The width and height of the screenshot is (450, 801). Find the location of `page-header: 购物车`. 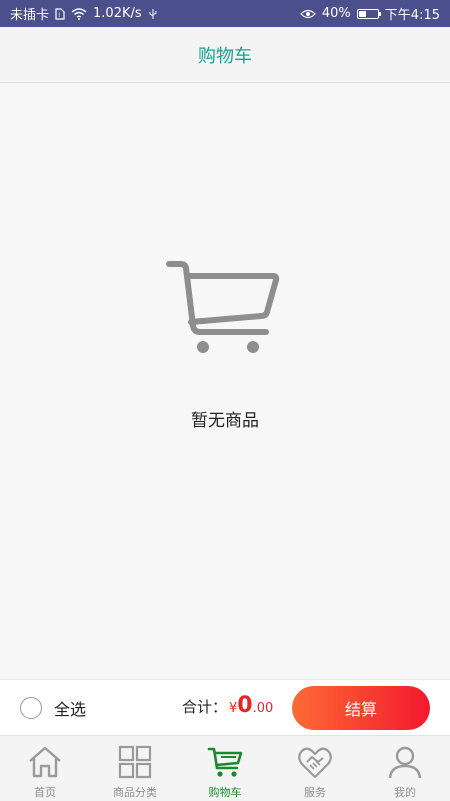

page-header: 购物车 is located at coordinates (225, 55).